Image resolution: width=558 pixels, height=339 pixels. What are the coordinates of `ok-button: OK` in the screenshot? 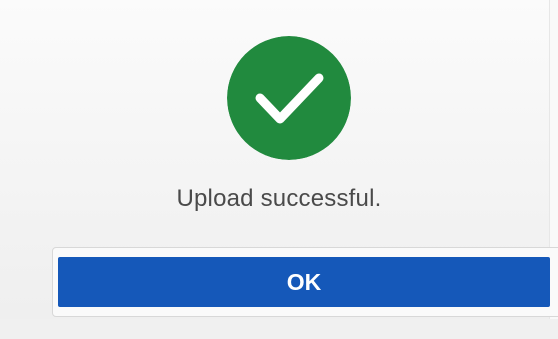 It's located at (304, 282).